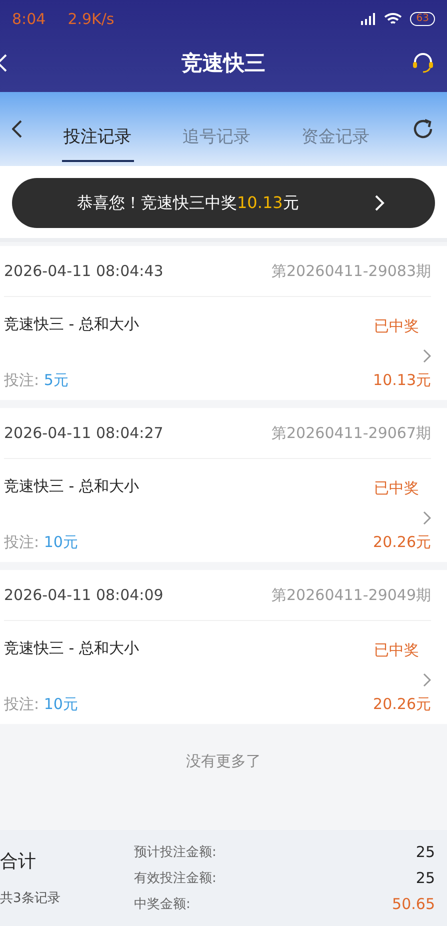  What do you see at coordinates (162, 904) in the screenshot?
I see `summary-label: 中奖金额:` at bounding box center [162, 904].